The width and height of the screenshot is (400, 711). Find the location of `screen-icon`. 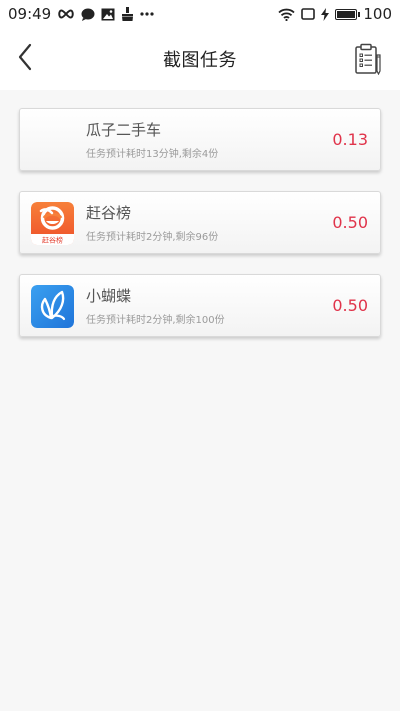

screen-icon is located at coordinates (308, 14).